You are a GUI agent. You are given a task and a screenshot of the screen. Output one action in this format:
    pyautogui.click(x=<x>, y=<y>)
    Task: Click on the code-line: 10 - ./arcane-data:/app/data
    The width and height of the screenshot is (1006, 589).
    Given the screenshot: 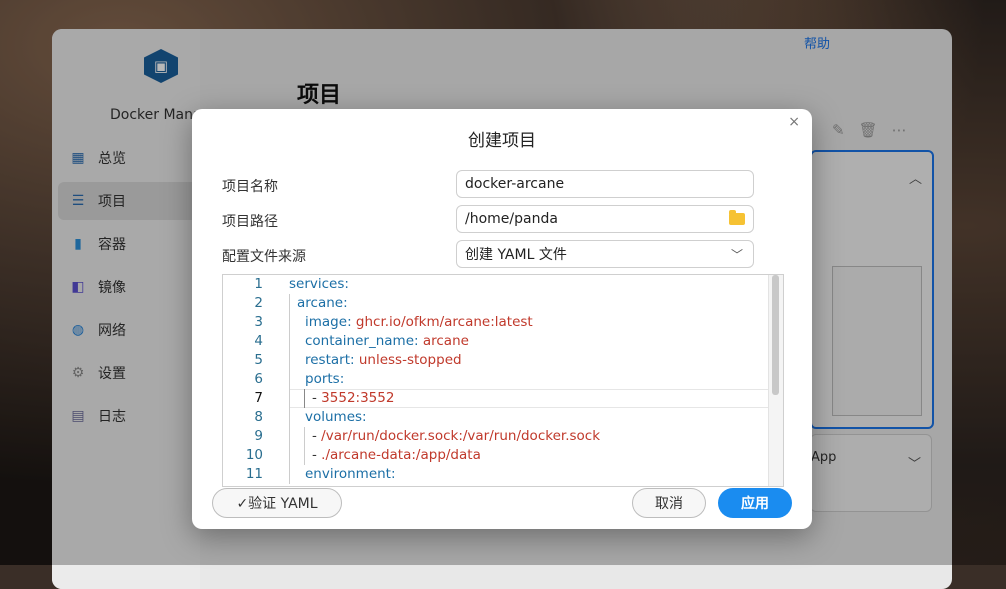 What is the action you would take?
    pyautogui.click(x=496, y=455)
    